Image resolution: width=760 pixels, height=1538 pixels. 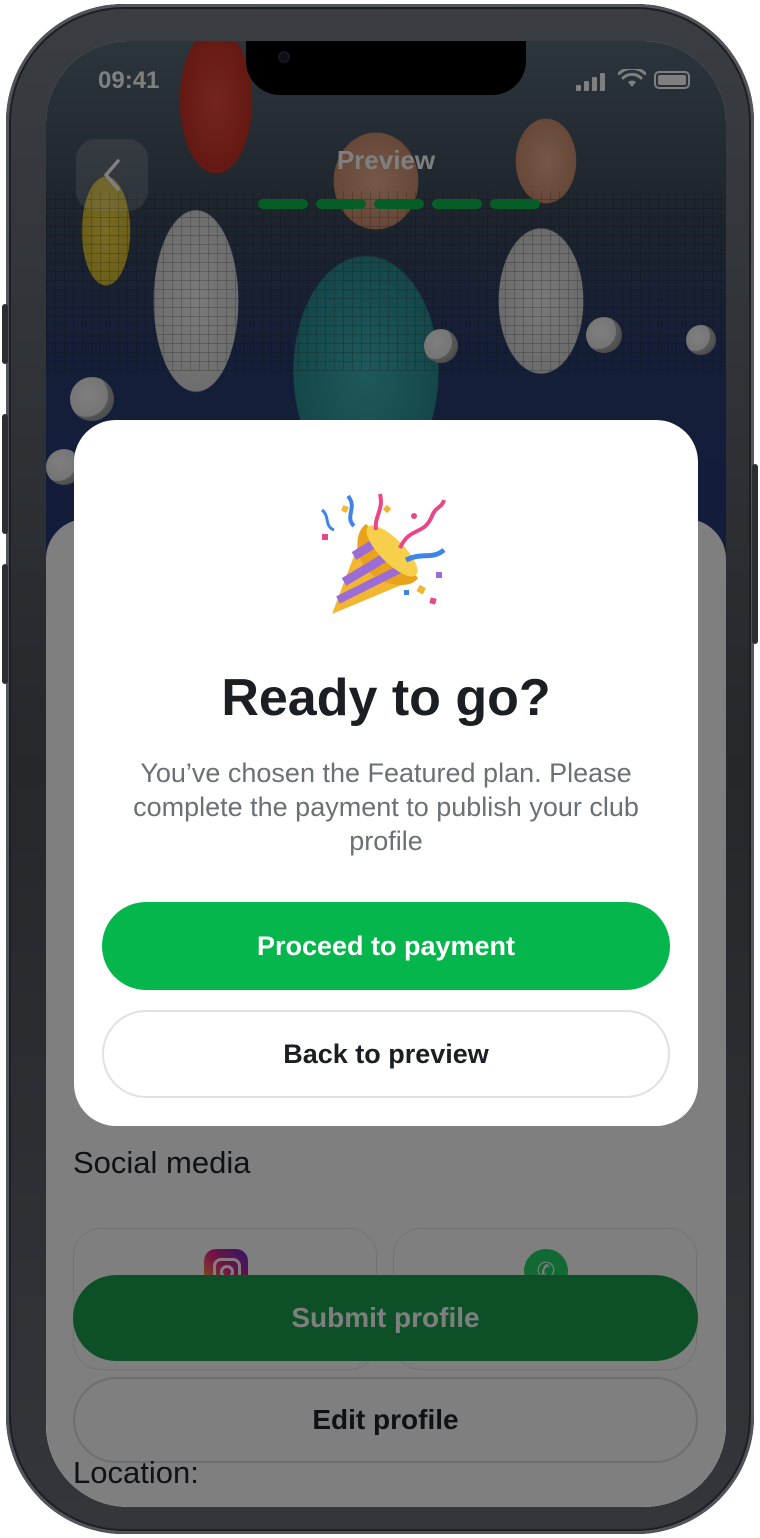 I want to click on power-button, so click(x=755, y=554).